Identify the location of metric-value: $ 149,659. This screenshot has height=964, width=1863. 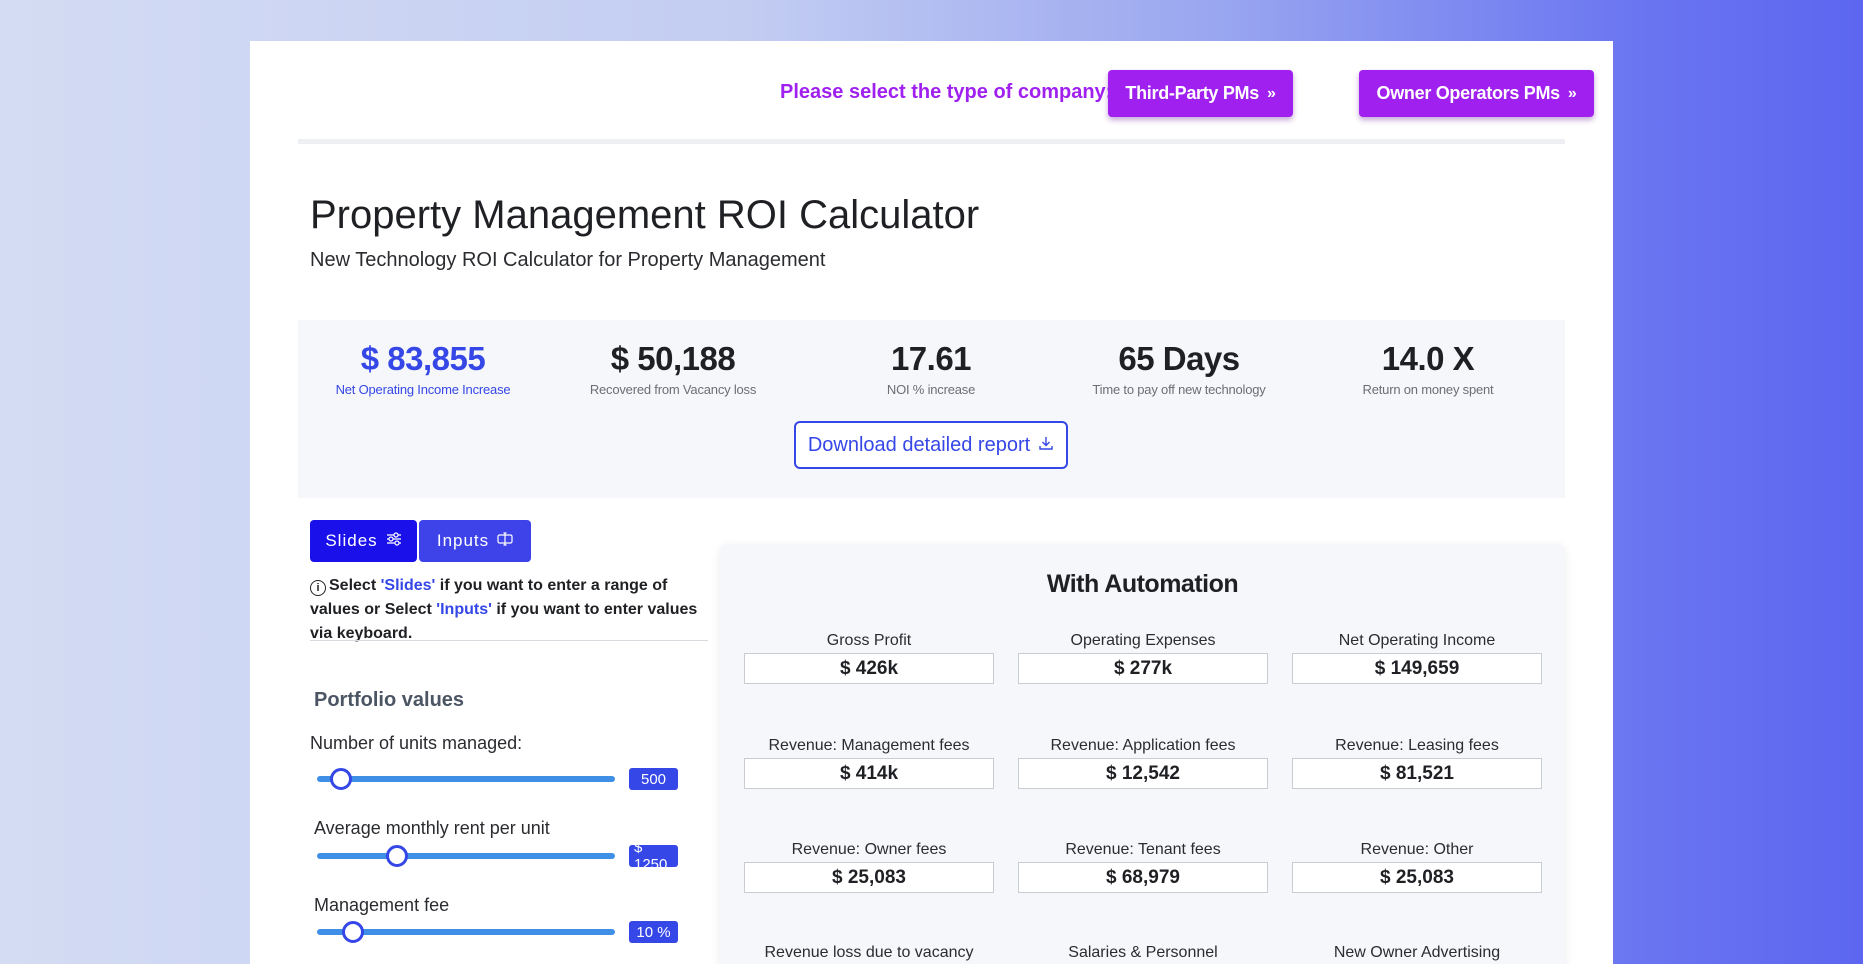
(1417, 668).